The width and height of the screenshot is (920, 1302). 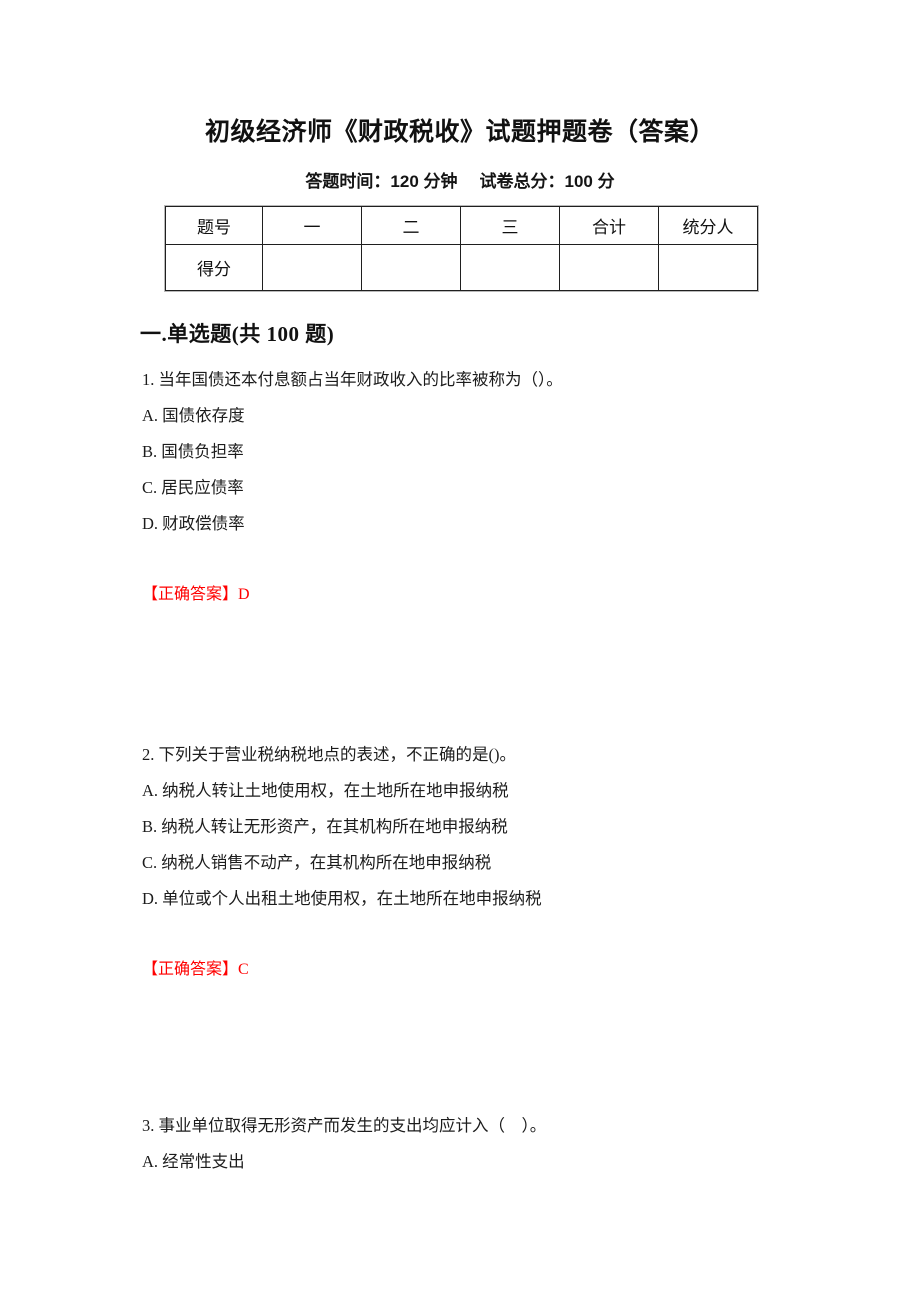 I want to click on table-header-cell: 题号, so click(x=214, y=225).